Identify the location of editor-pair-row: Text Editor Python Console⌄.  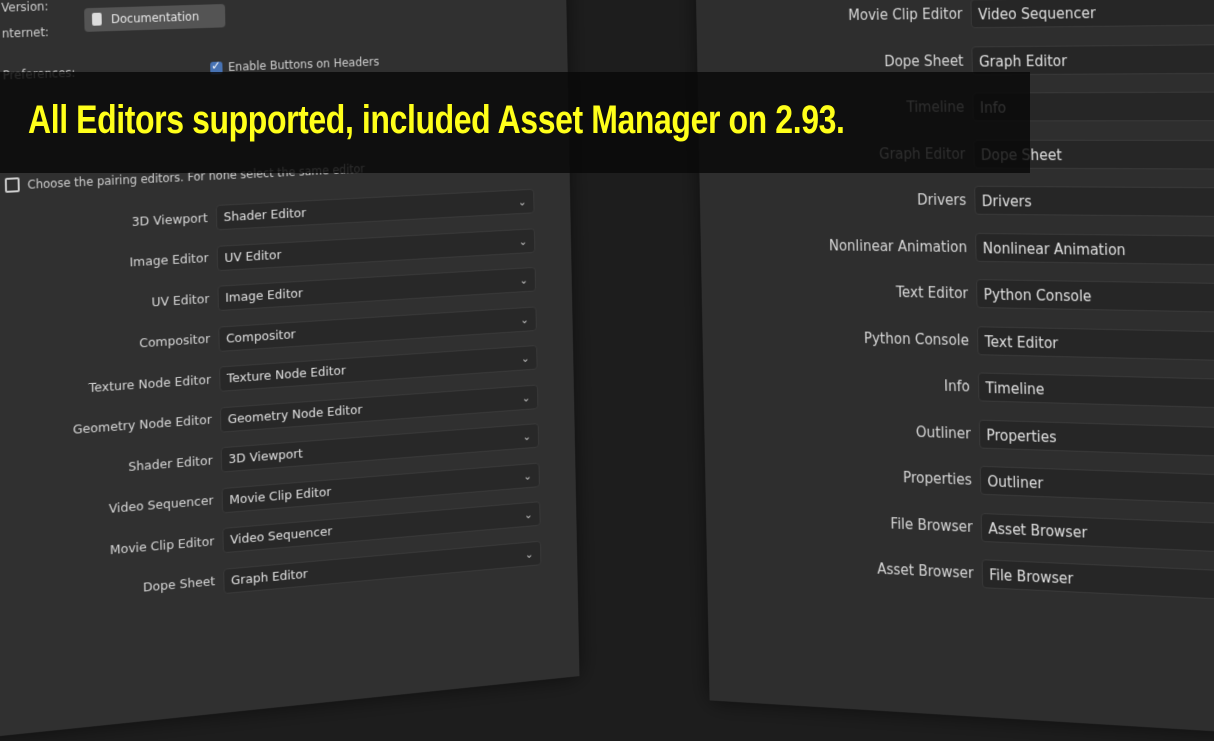
(957, 295).